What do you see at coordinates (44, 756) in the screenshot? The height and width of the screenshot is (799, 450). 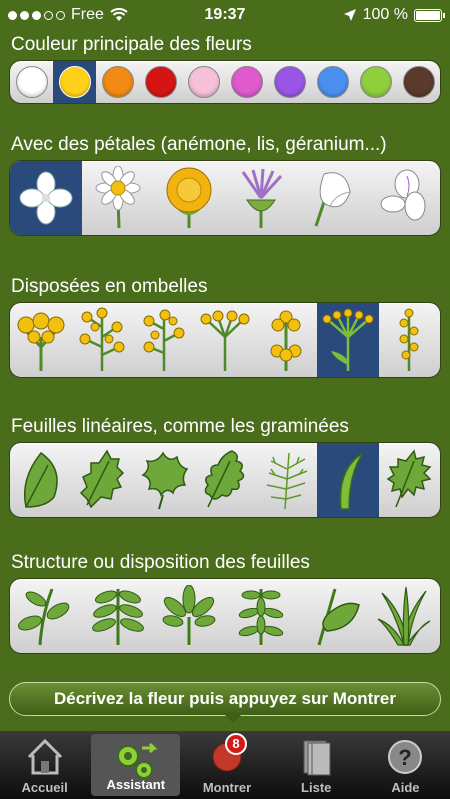 I see `home-icon` at bounding box center [44, 756].